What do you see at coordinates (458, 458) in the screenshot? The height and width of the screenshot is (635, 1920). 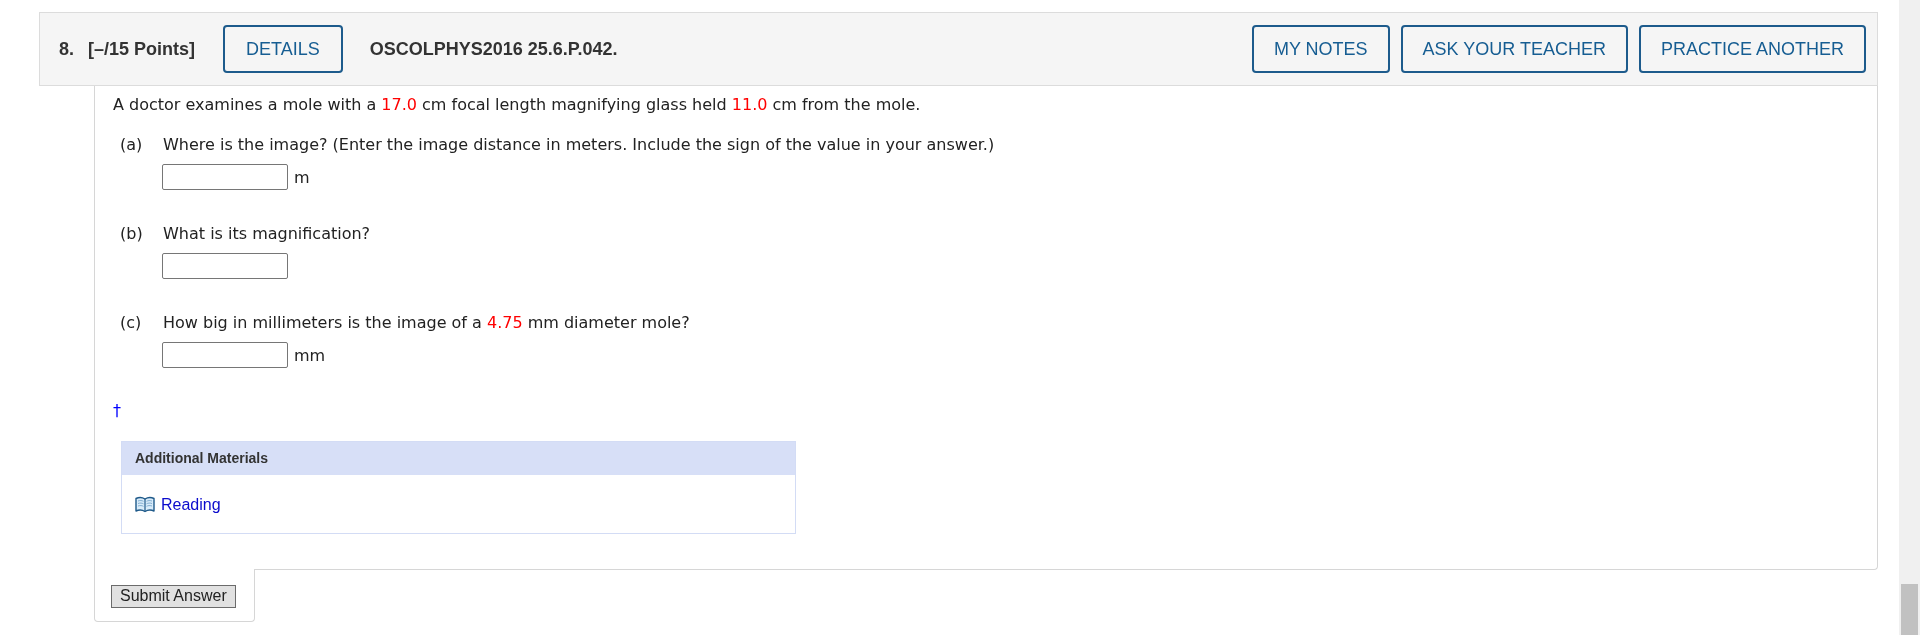 I see `panel-header: Additional Materials` at bounding box center [458, 458].